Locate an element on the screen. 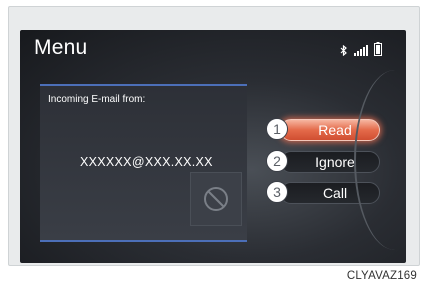  bluetooth-icon is located at coordinates (344, 50).